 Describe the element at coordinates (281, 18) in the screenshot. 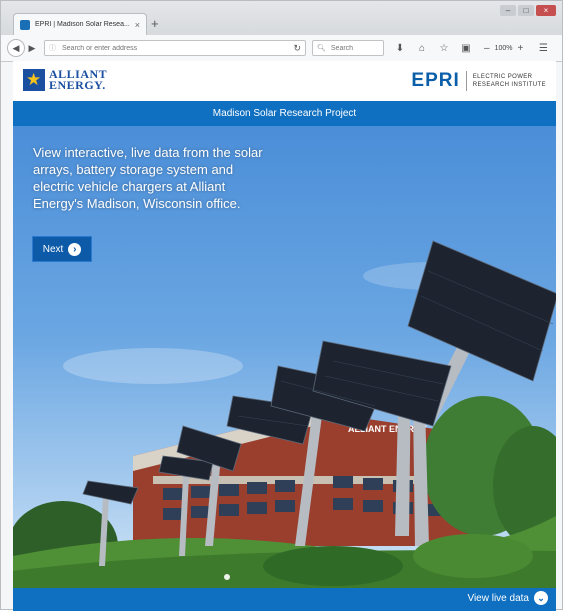

I see `tab-strip: EPRI | Madison Solar Resea... × + – □ ×` at that location.